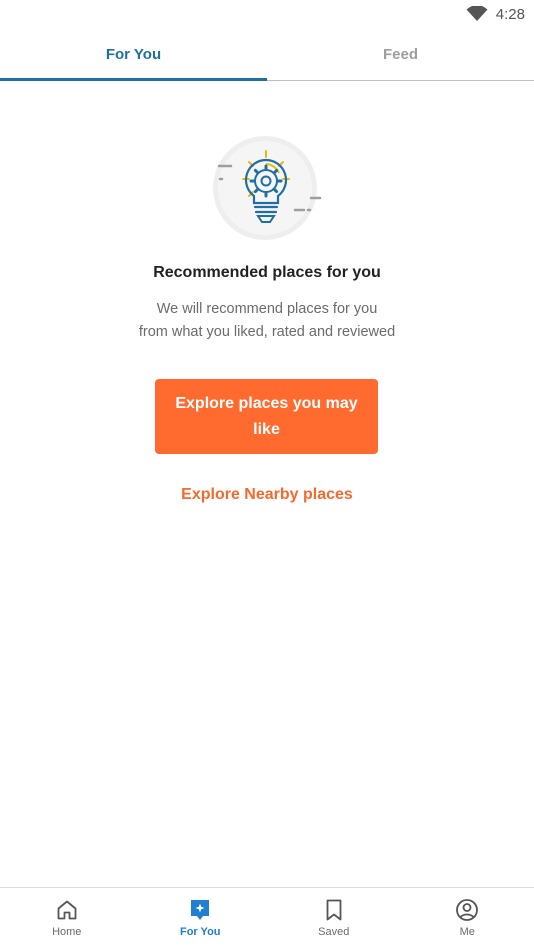 The width and height of the screenshot is (534, 949). I want to click on top-tabs: For You Feed, so click(267, 54).